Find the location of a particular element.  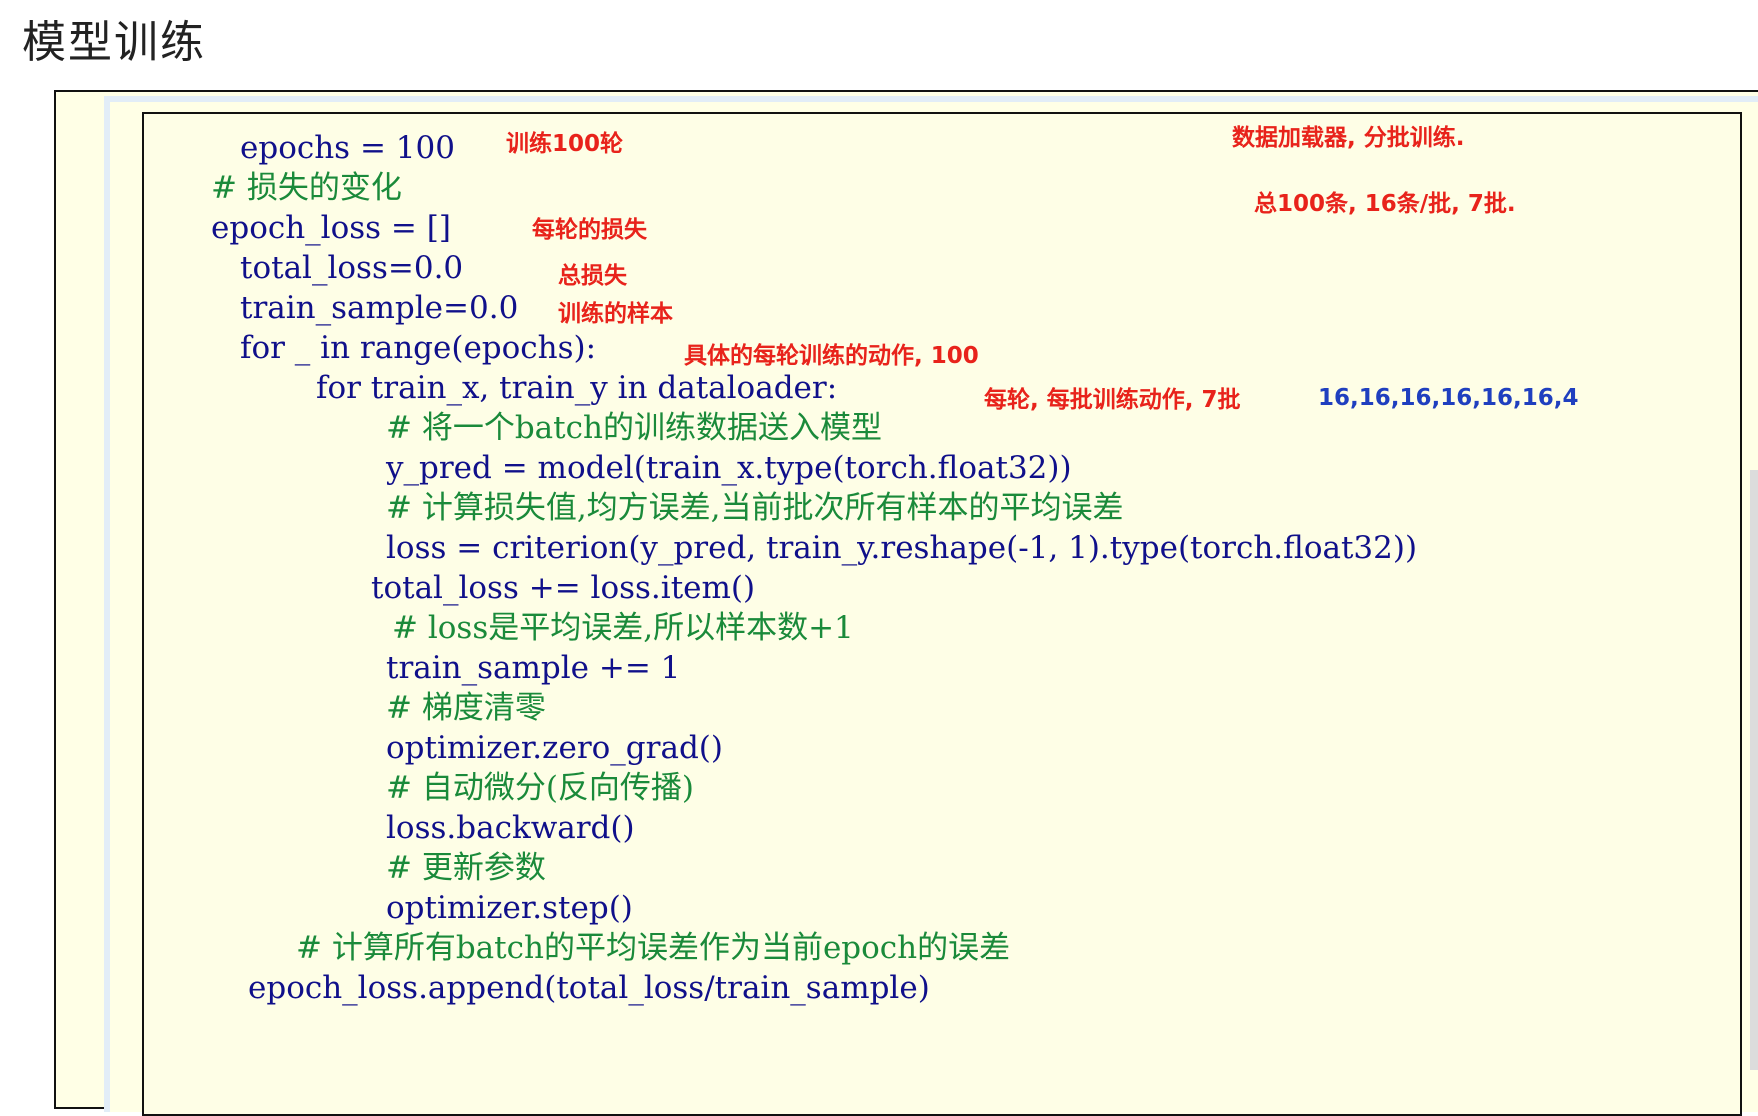

note-epoch-loss: 每轮的损失 is located at coordinates (589, 230).